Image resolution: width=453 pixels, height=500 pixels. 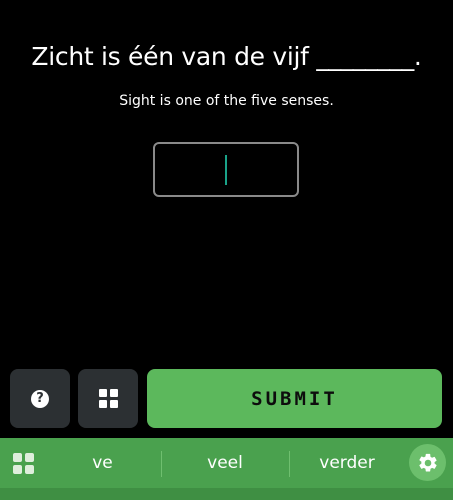 I want to click on settings-button, so click(x=427, y=462).